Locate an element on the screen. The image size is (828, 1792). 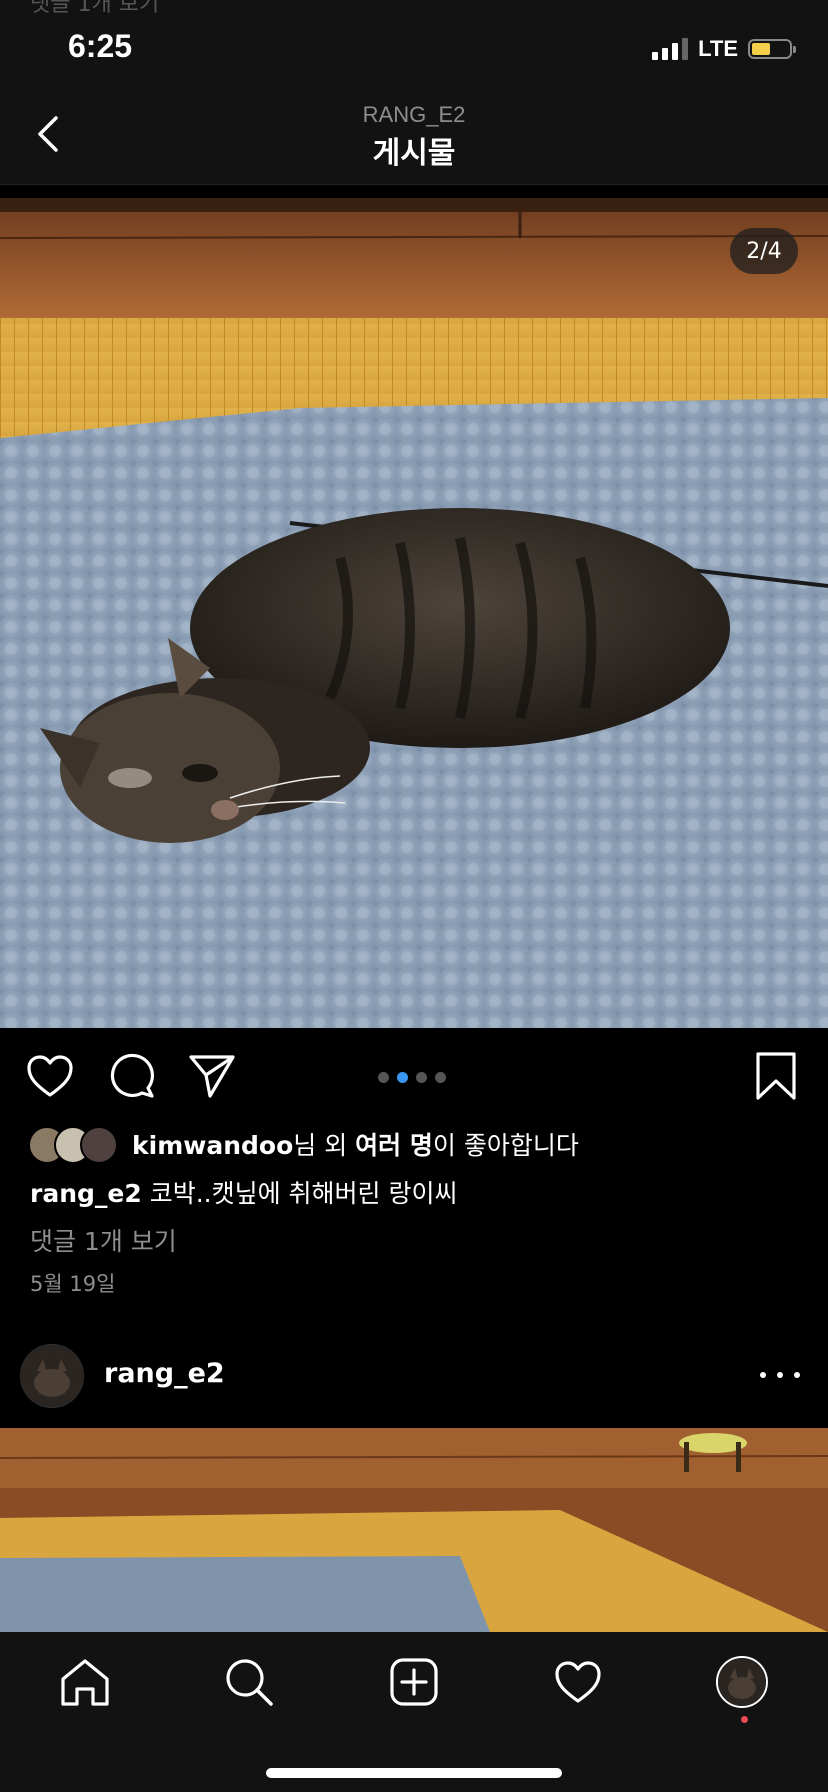
comment-button is located at coordinates (132, 1076).